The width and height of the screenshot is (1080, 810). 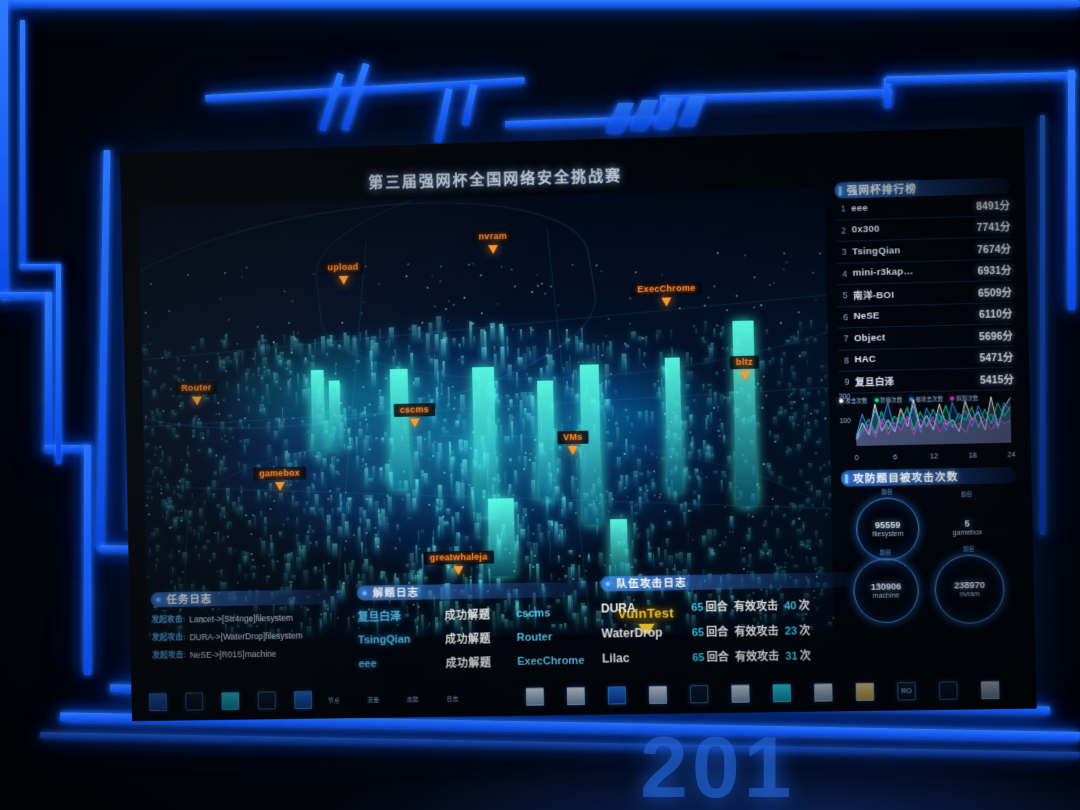 What do you see at coordinates (658, 694) in the screenshot?
I see `lock-icon` at bounding box center [658, 694].